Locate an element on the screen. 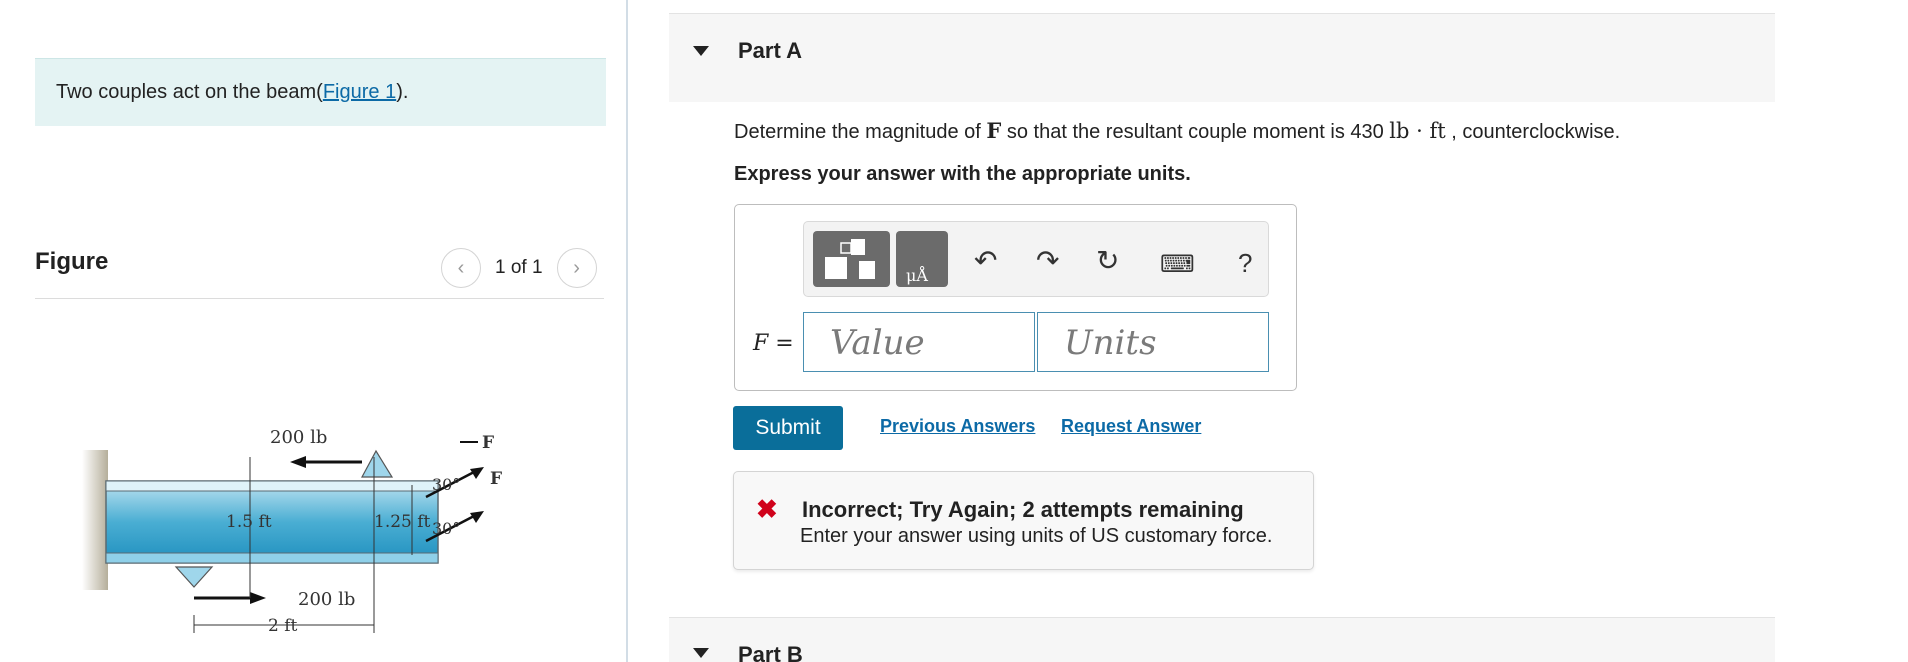  bottom-bracket is located at coordinates (194, 577).